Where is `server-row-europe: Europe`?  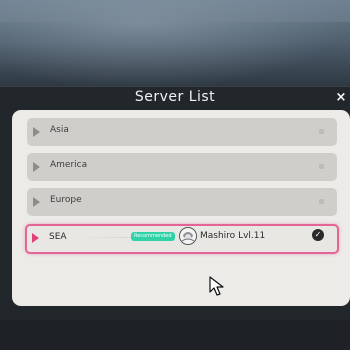
server-row-europe: Europe is located at coordinates (182, 202).